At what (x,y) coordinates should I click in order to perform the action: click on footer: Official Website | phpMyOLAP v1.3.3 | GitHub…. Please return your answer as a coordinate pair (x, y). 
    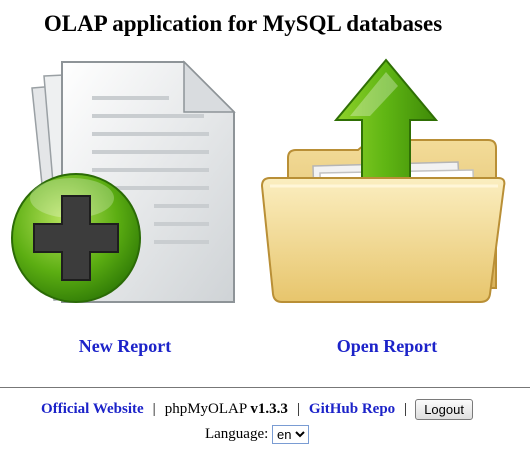
    Looking at the image, I should click on (257, 409).